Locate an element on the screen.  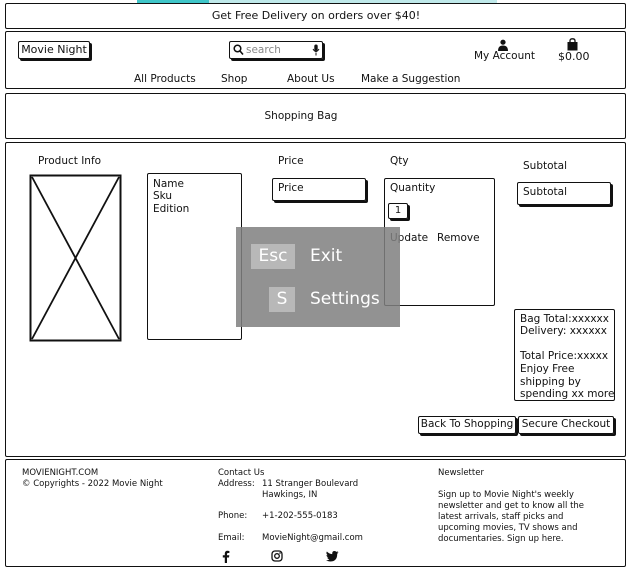
product-sku: Sku is located at coordinates (163, 196).